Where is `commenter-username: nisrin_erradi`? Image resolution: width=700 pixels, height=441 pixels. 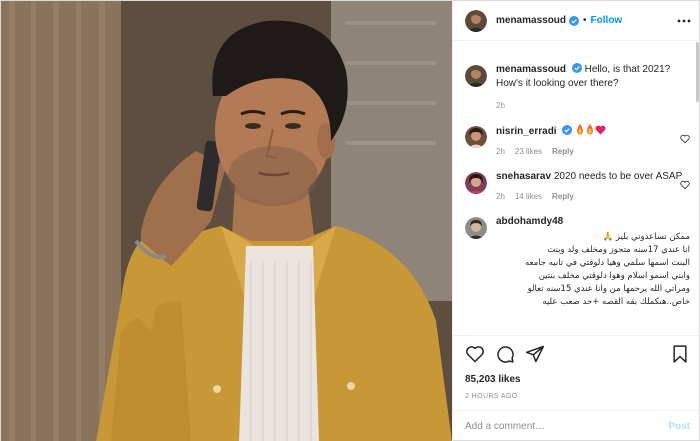 commenter-username: nisrin_erradi is located at coordinates (526, 131).